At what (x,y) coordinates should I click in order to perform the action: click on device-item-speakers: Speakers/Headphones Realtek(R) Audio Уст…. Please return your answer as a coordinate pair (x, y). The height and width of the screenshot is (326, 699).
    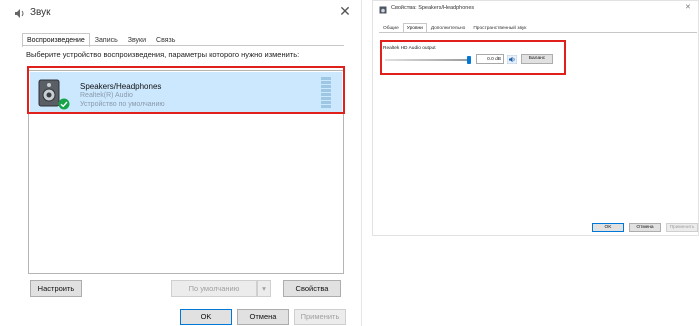
    Looking at the image, I should click on (186, 93).